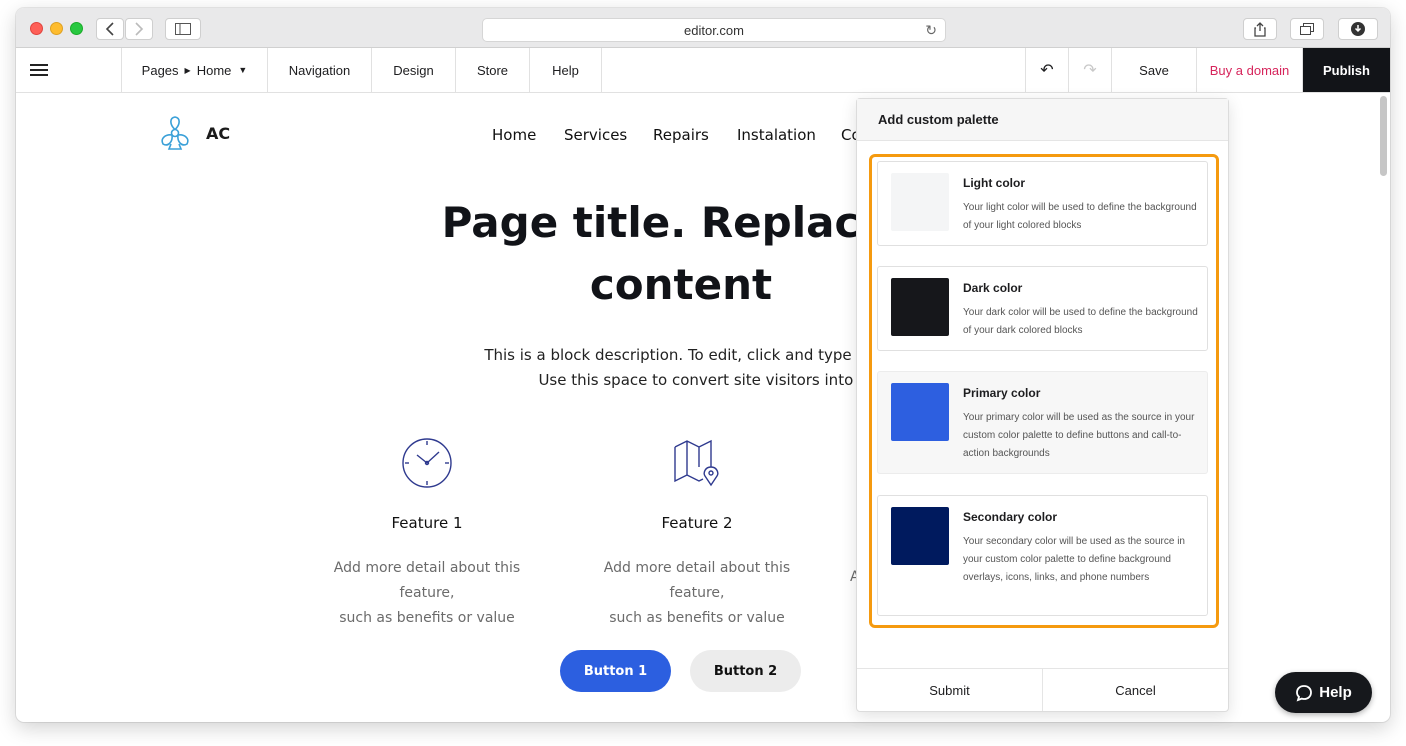 Image resolution: width=1406 pixels, height=746 pixels. Describe the element at coordinates (1335, 692) in the screenshot. I see `help-button-label: Help` at that location.